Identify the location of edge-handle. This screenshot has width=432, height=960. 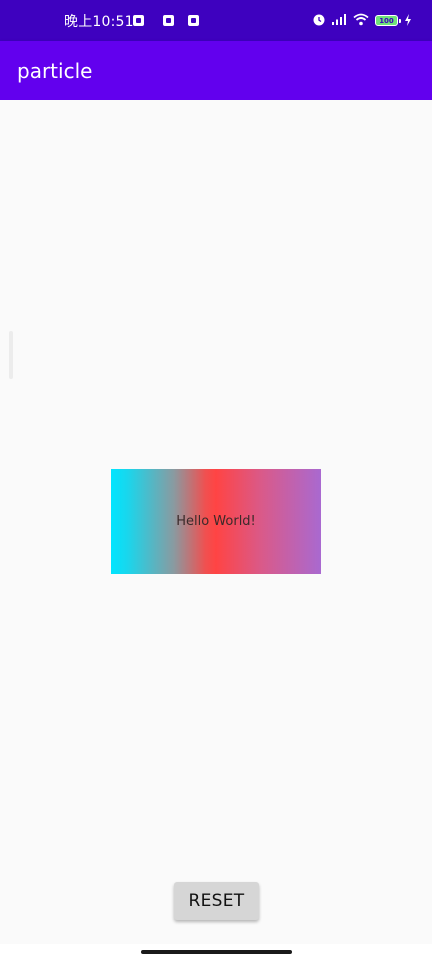
(11, 355).